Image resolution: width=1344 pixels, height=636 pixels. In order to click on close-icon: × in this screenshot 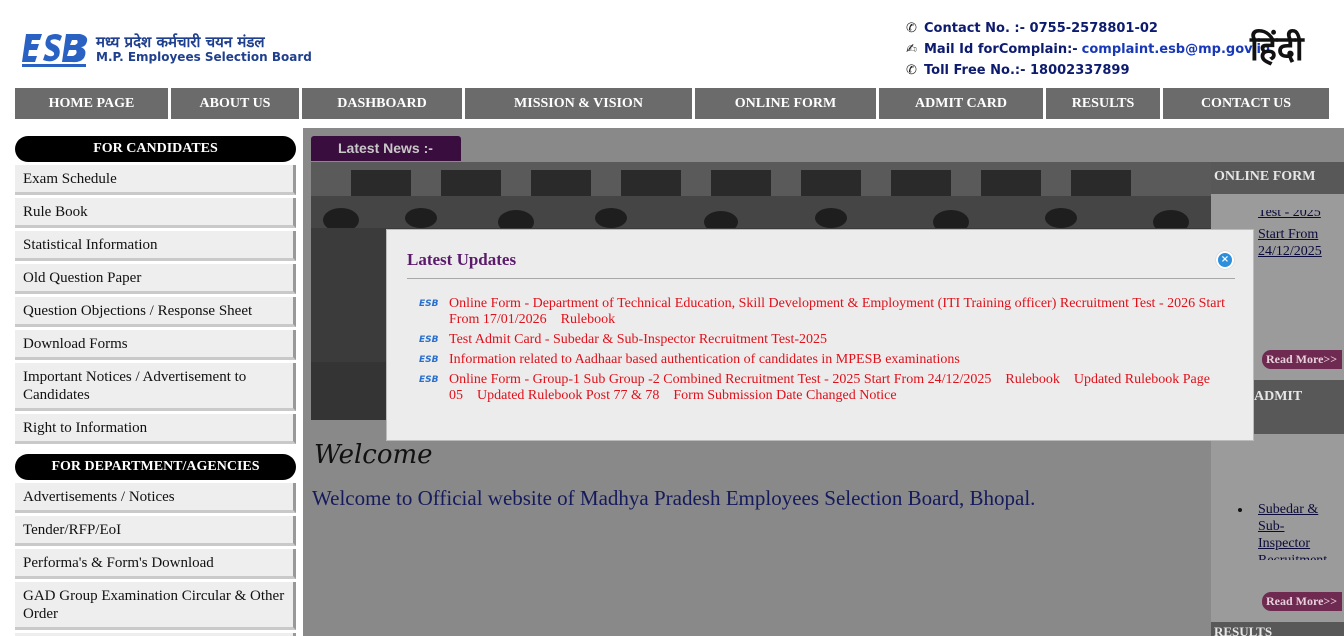, I will do `click(1225, 260)`.